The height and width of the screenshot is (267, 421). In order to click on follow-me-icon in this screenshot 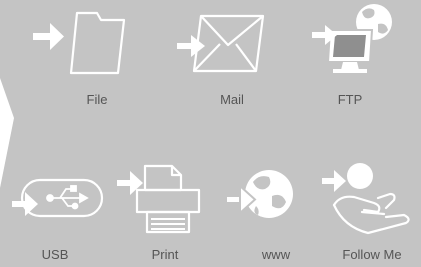, I will do `click(366, 199)`.